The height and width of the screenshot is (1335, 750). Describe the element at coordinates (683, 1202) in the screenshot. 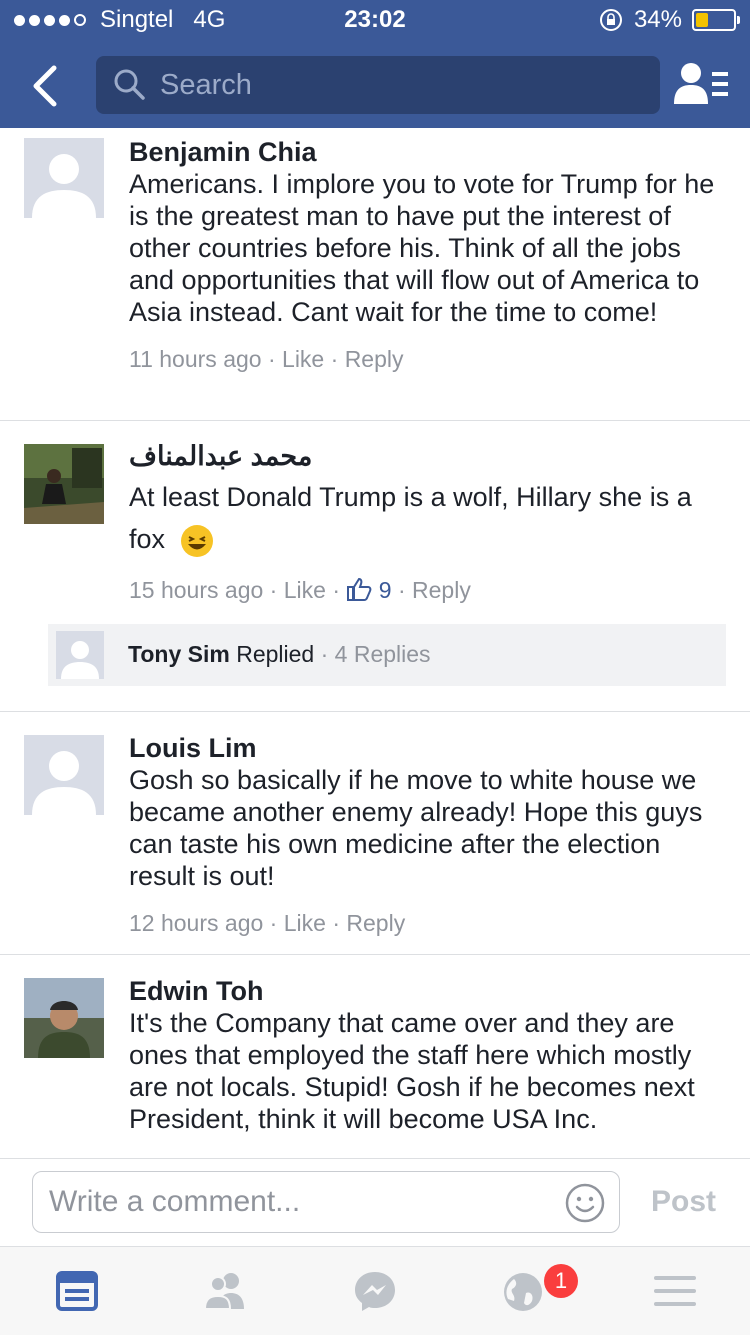

I see `post-button: Post` at that location.